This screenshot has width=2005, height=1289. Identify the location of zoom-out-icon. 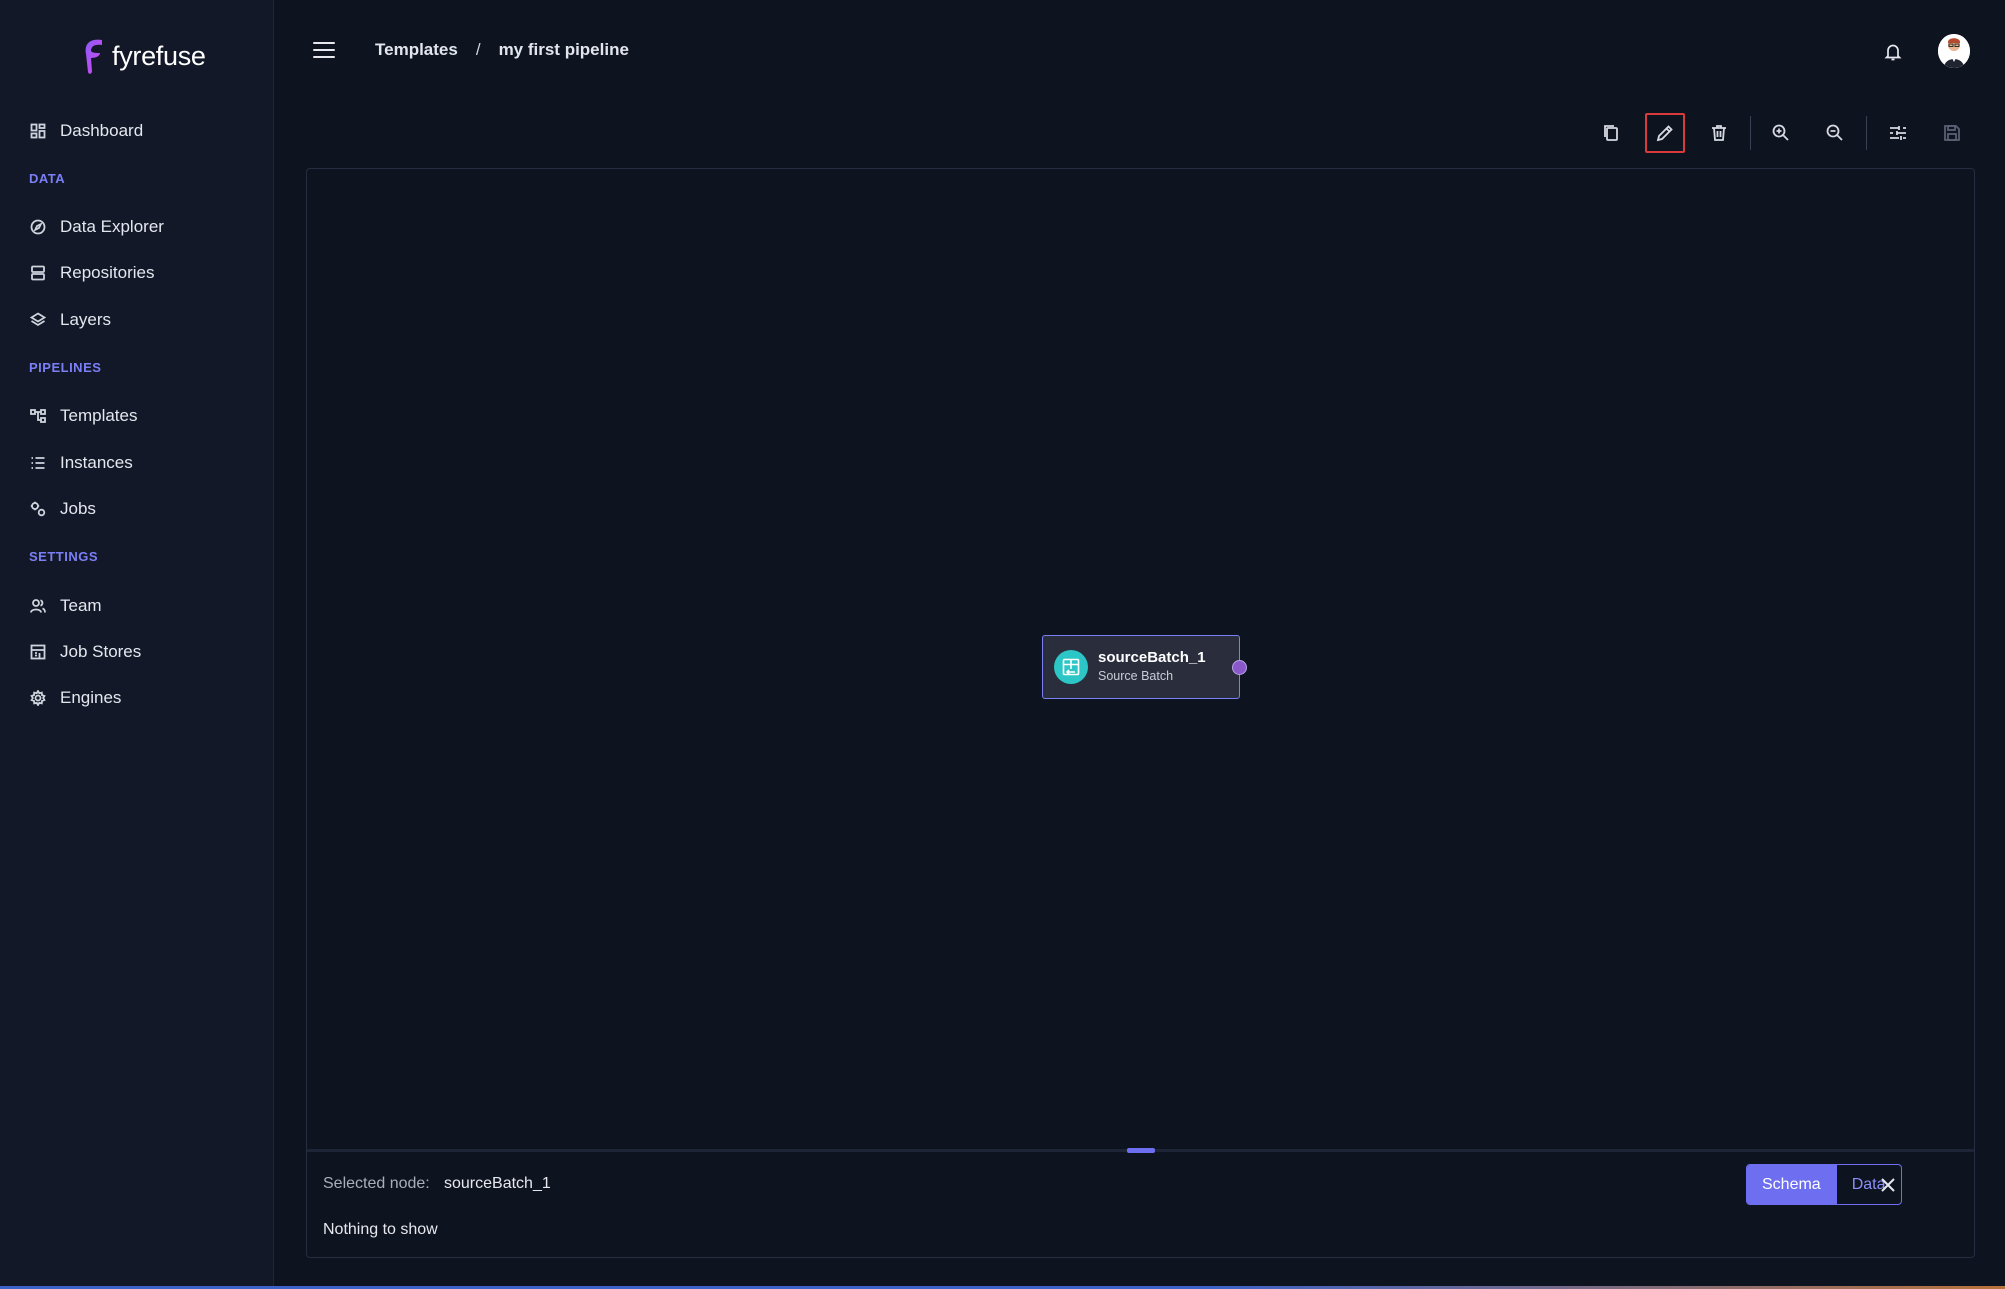
(1834, 132).